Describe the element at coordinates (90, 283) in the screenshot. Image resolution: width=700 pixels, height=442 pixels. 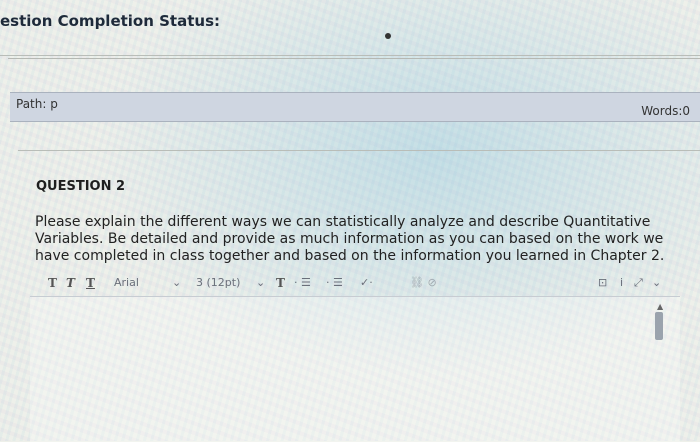
I see `underline-button: T` at that location.